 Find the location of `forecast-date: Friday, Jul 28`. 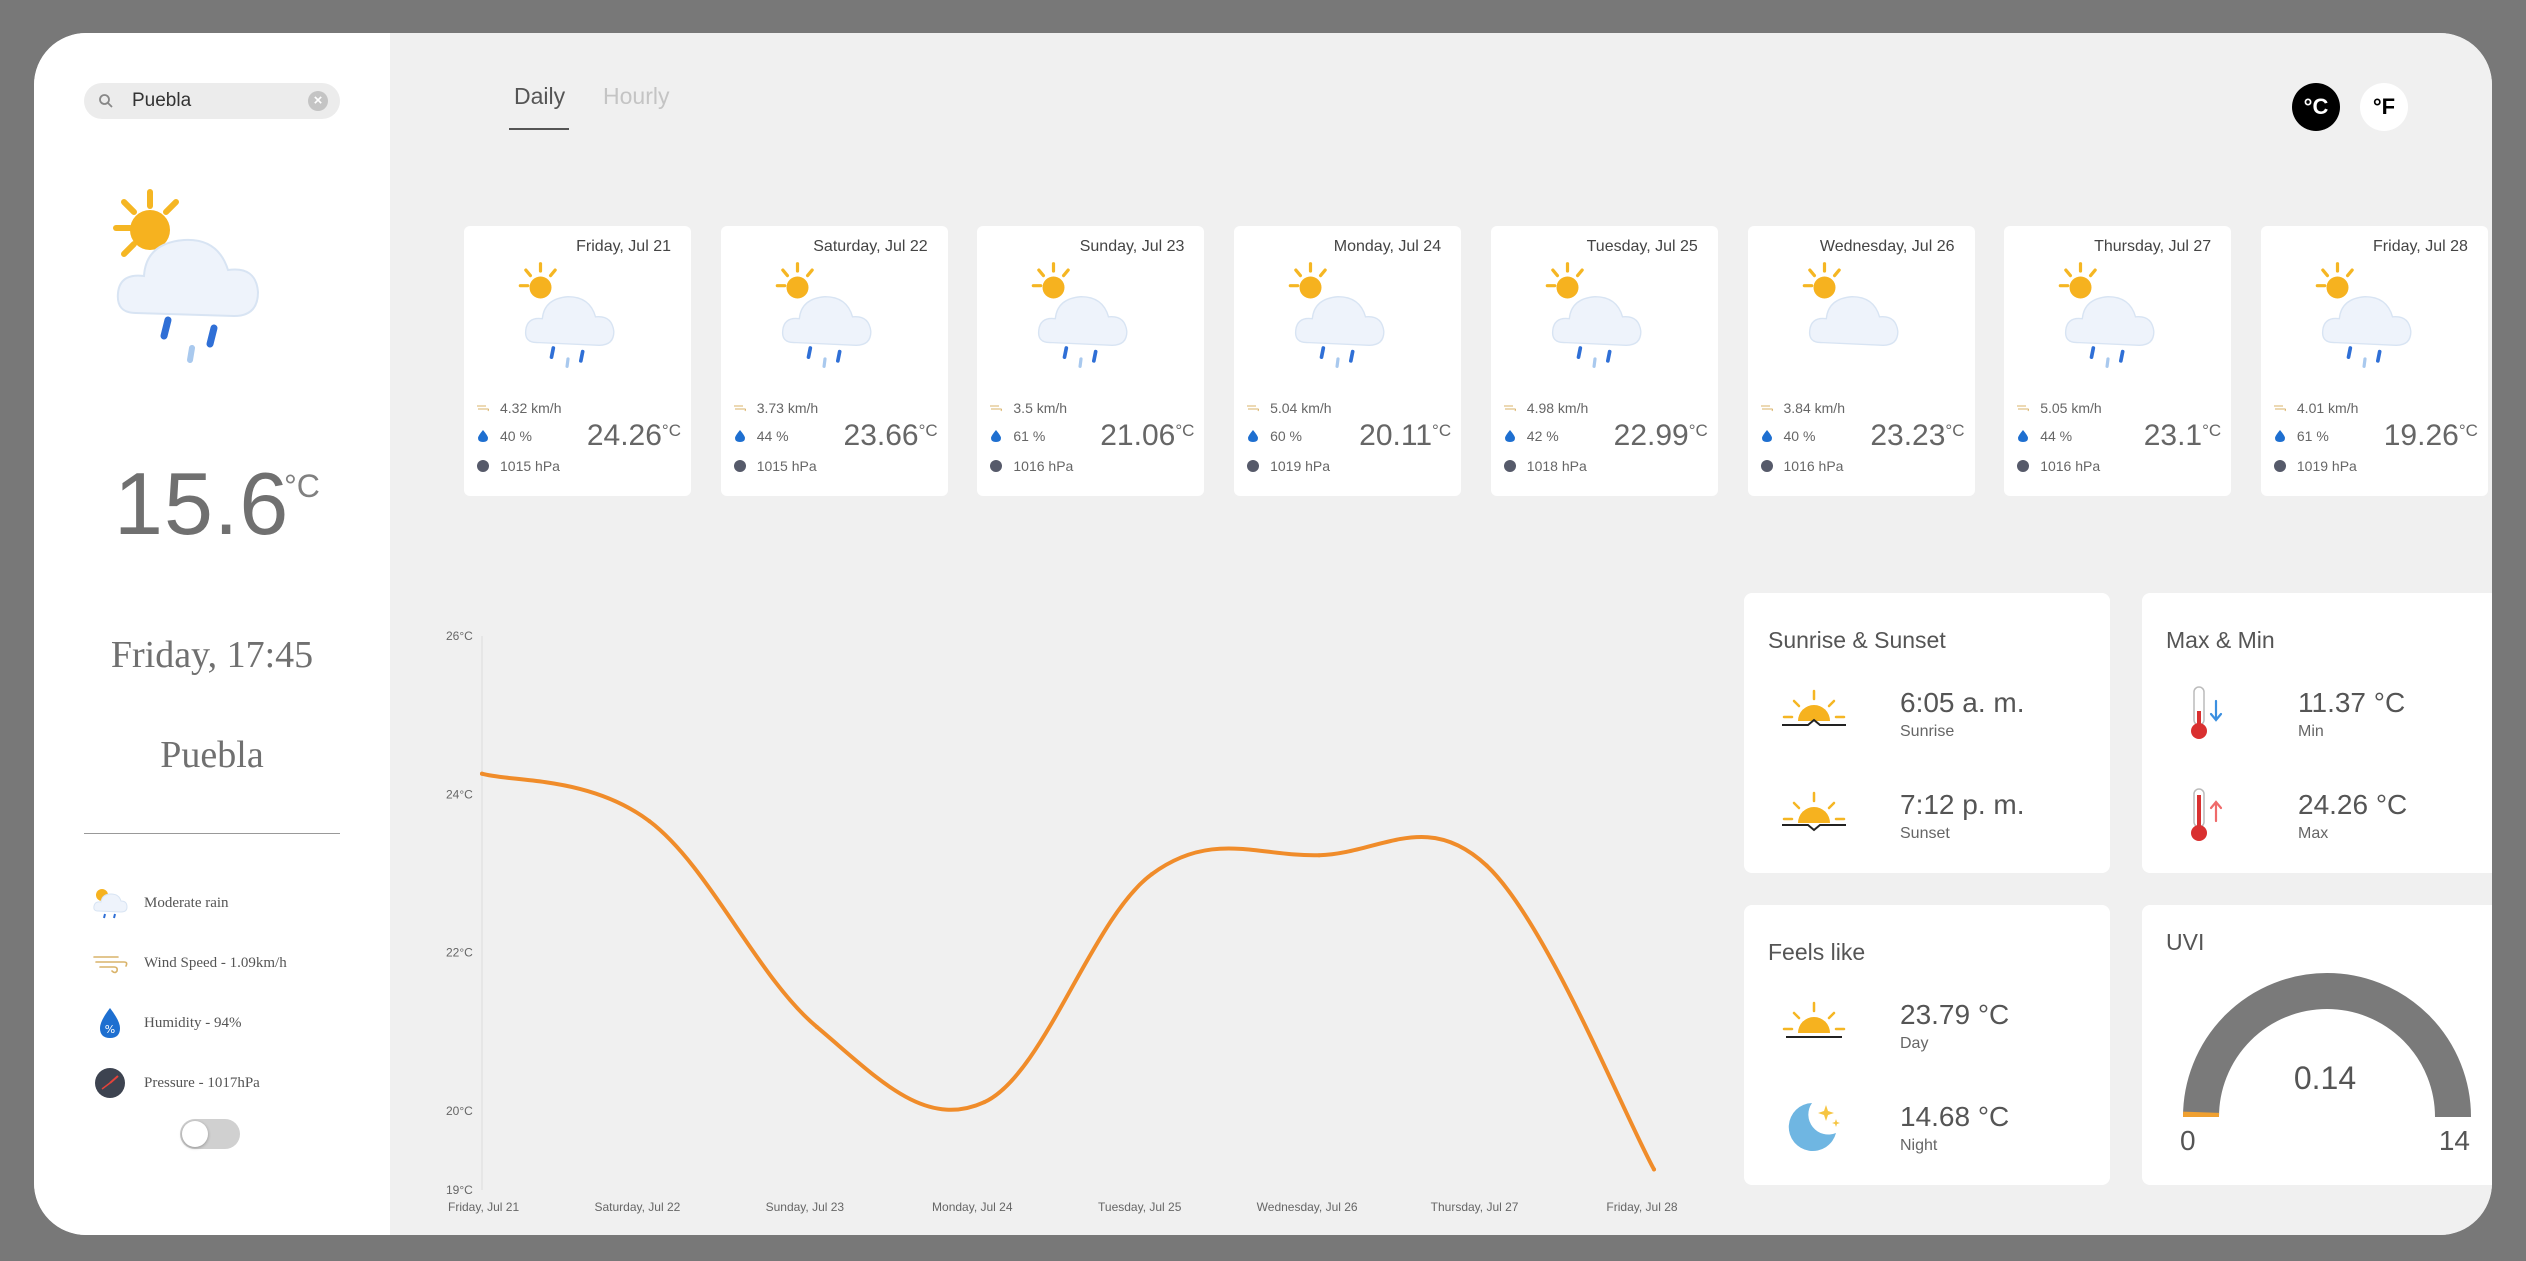

forecast-date: Friday, Jul 28 is located at coordinates (2420, 246).